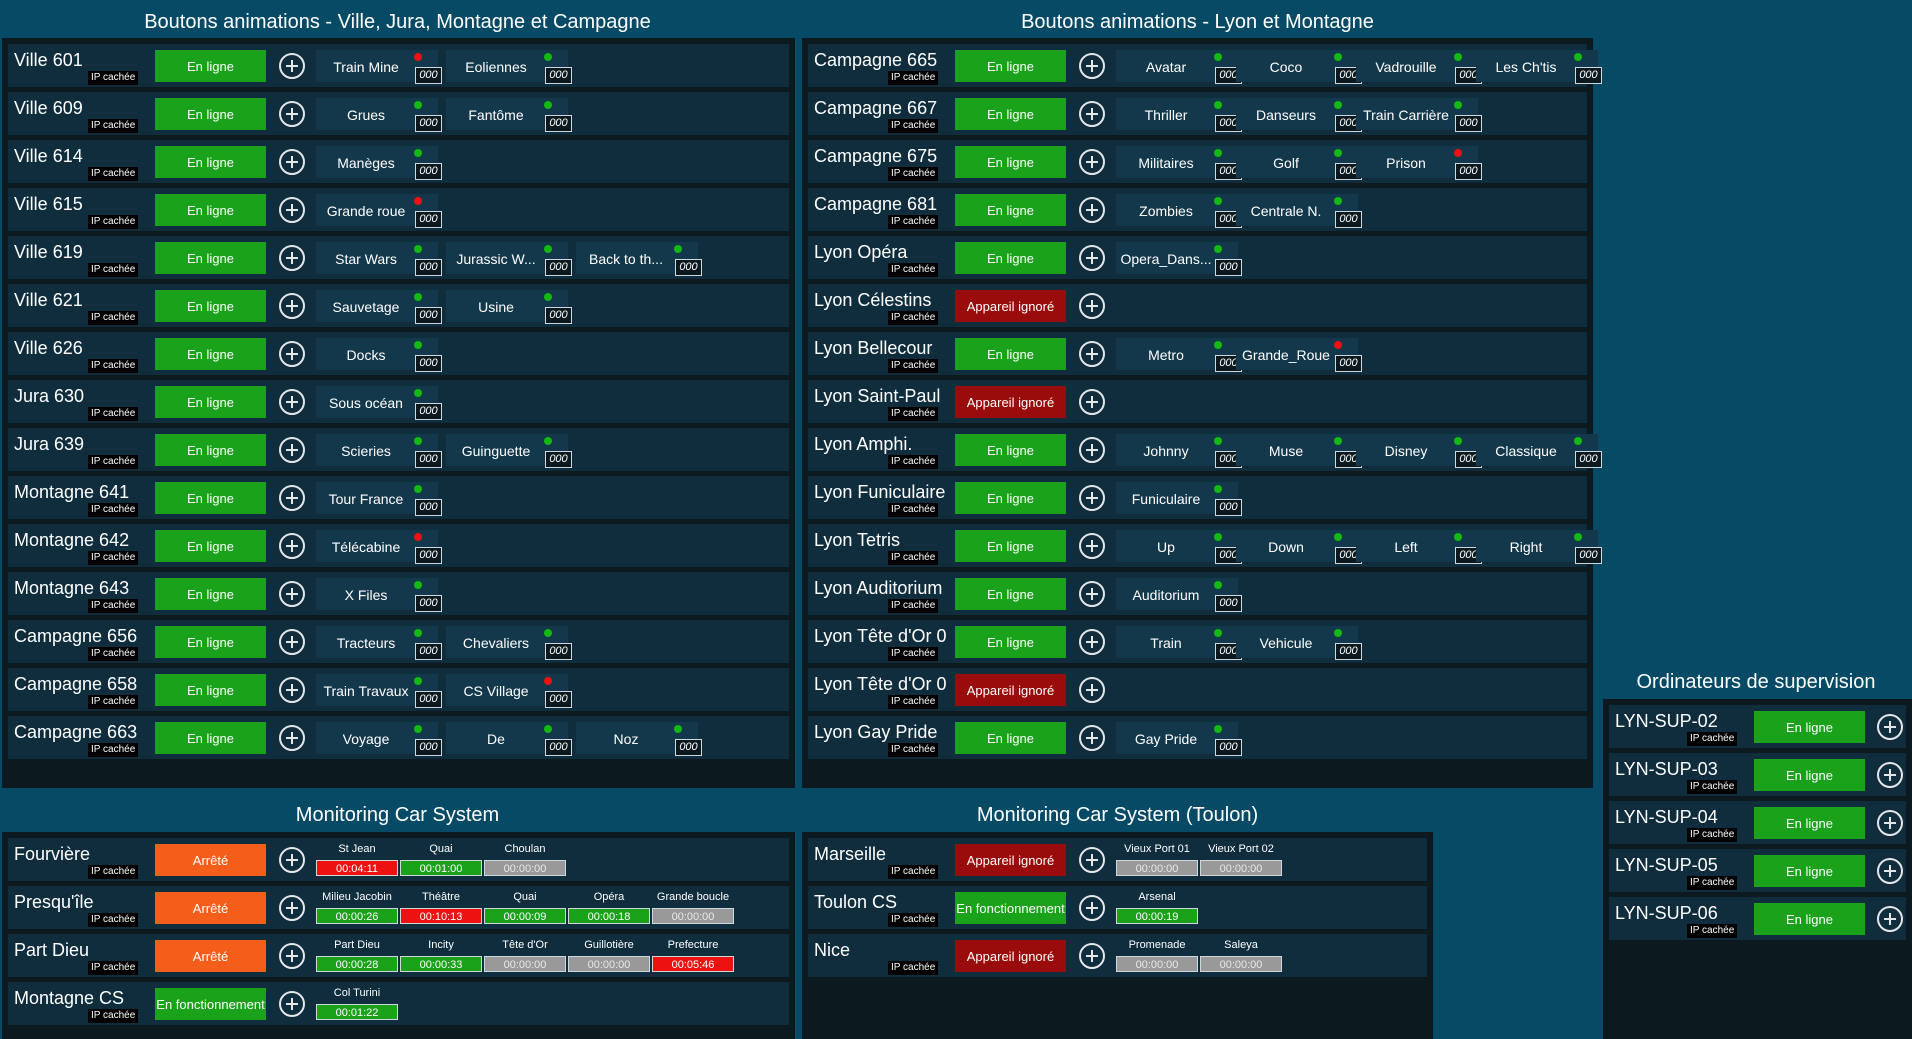  What do you see at coordinates (1419, 163) in the screenshot?
I see `animation-button: Prison 000` at bounding box center [1419, 163].